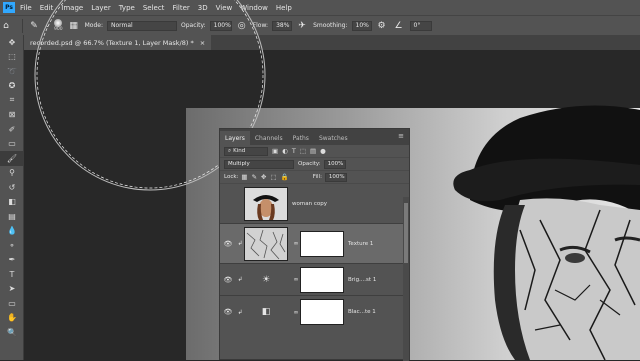  What do you see at coordinates (361, 243) in the screenshot?
I see `layer-name: Texture 1` at bounding box center [361, 243].